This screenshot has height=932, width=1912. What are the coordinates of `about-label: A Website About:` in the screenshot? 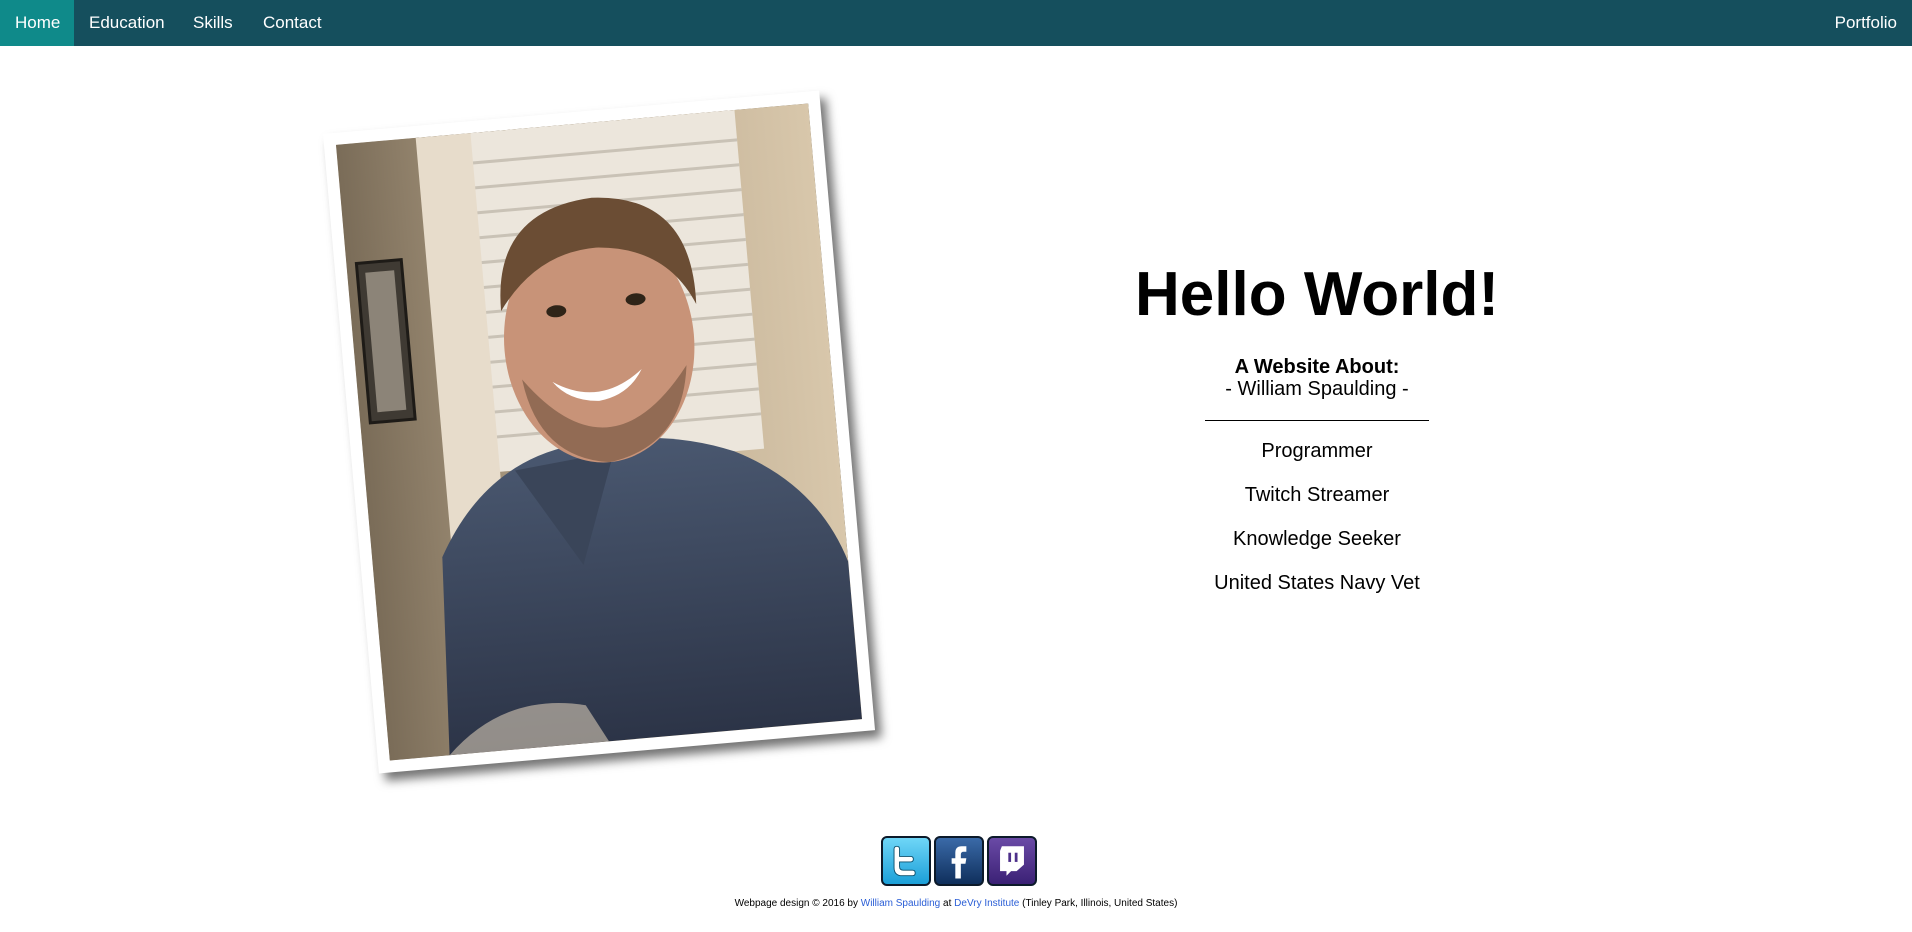 It's located at (1317, 367).